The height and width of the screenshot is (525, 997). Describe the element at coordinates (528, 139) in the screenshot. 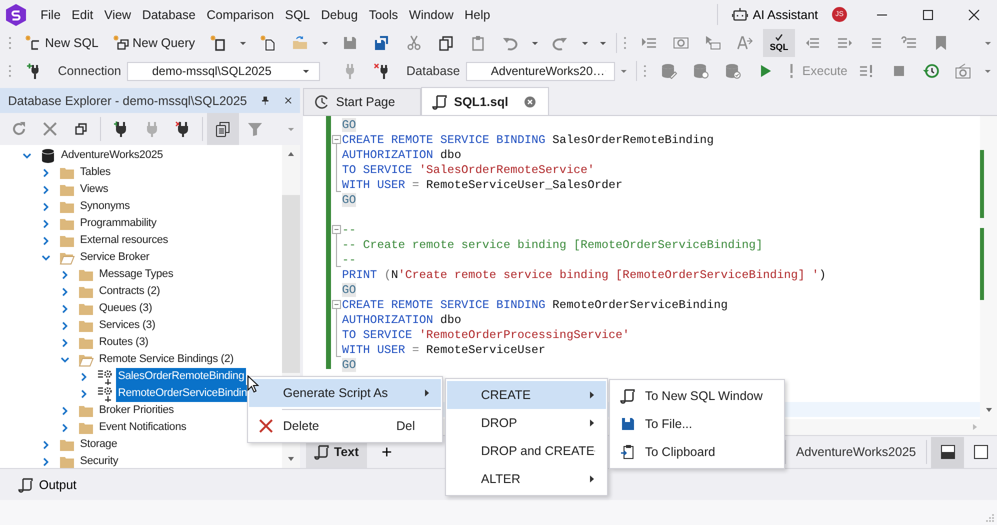

I see `code-line: CREATE REMOTE SERVICE BINDING SalesOrderRemoteBinding` at that location.